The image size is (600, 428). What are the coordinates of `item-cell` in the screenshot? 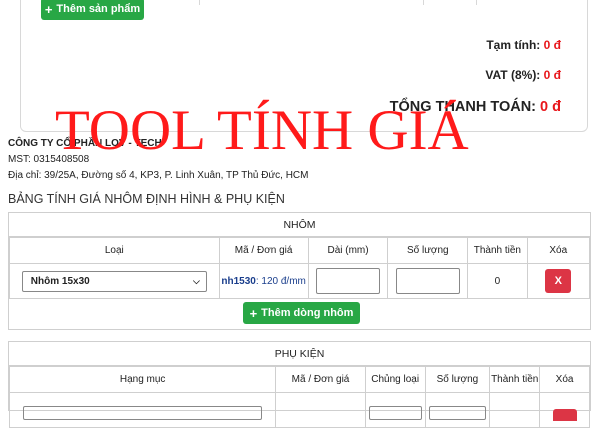 It's located at (142, 410).